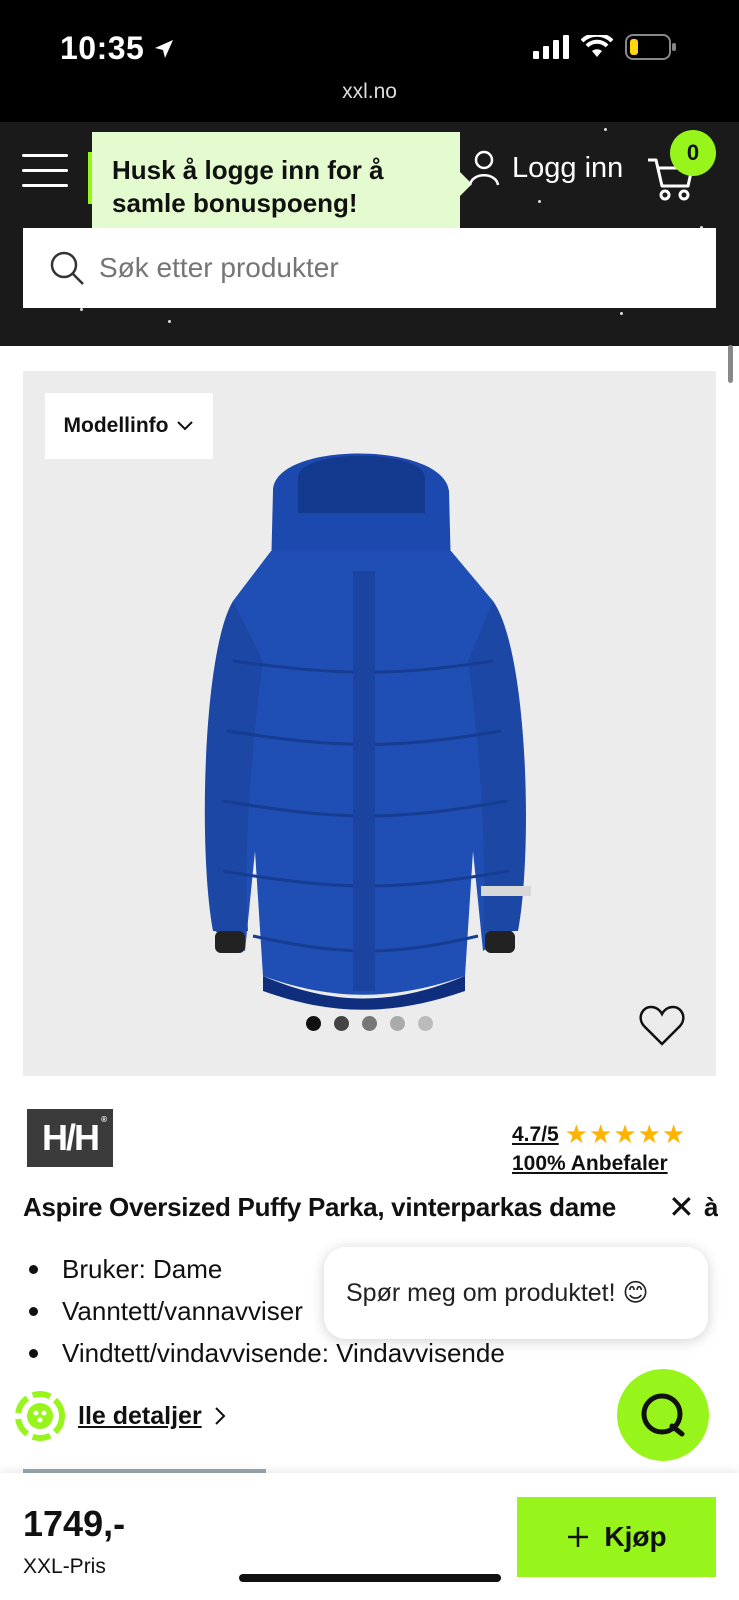 The image size is (739, 1600). I want to click on status-bar: 10:35 xxl.no, so click(369, 61).